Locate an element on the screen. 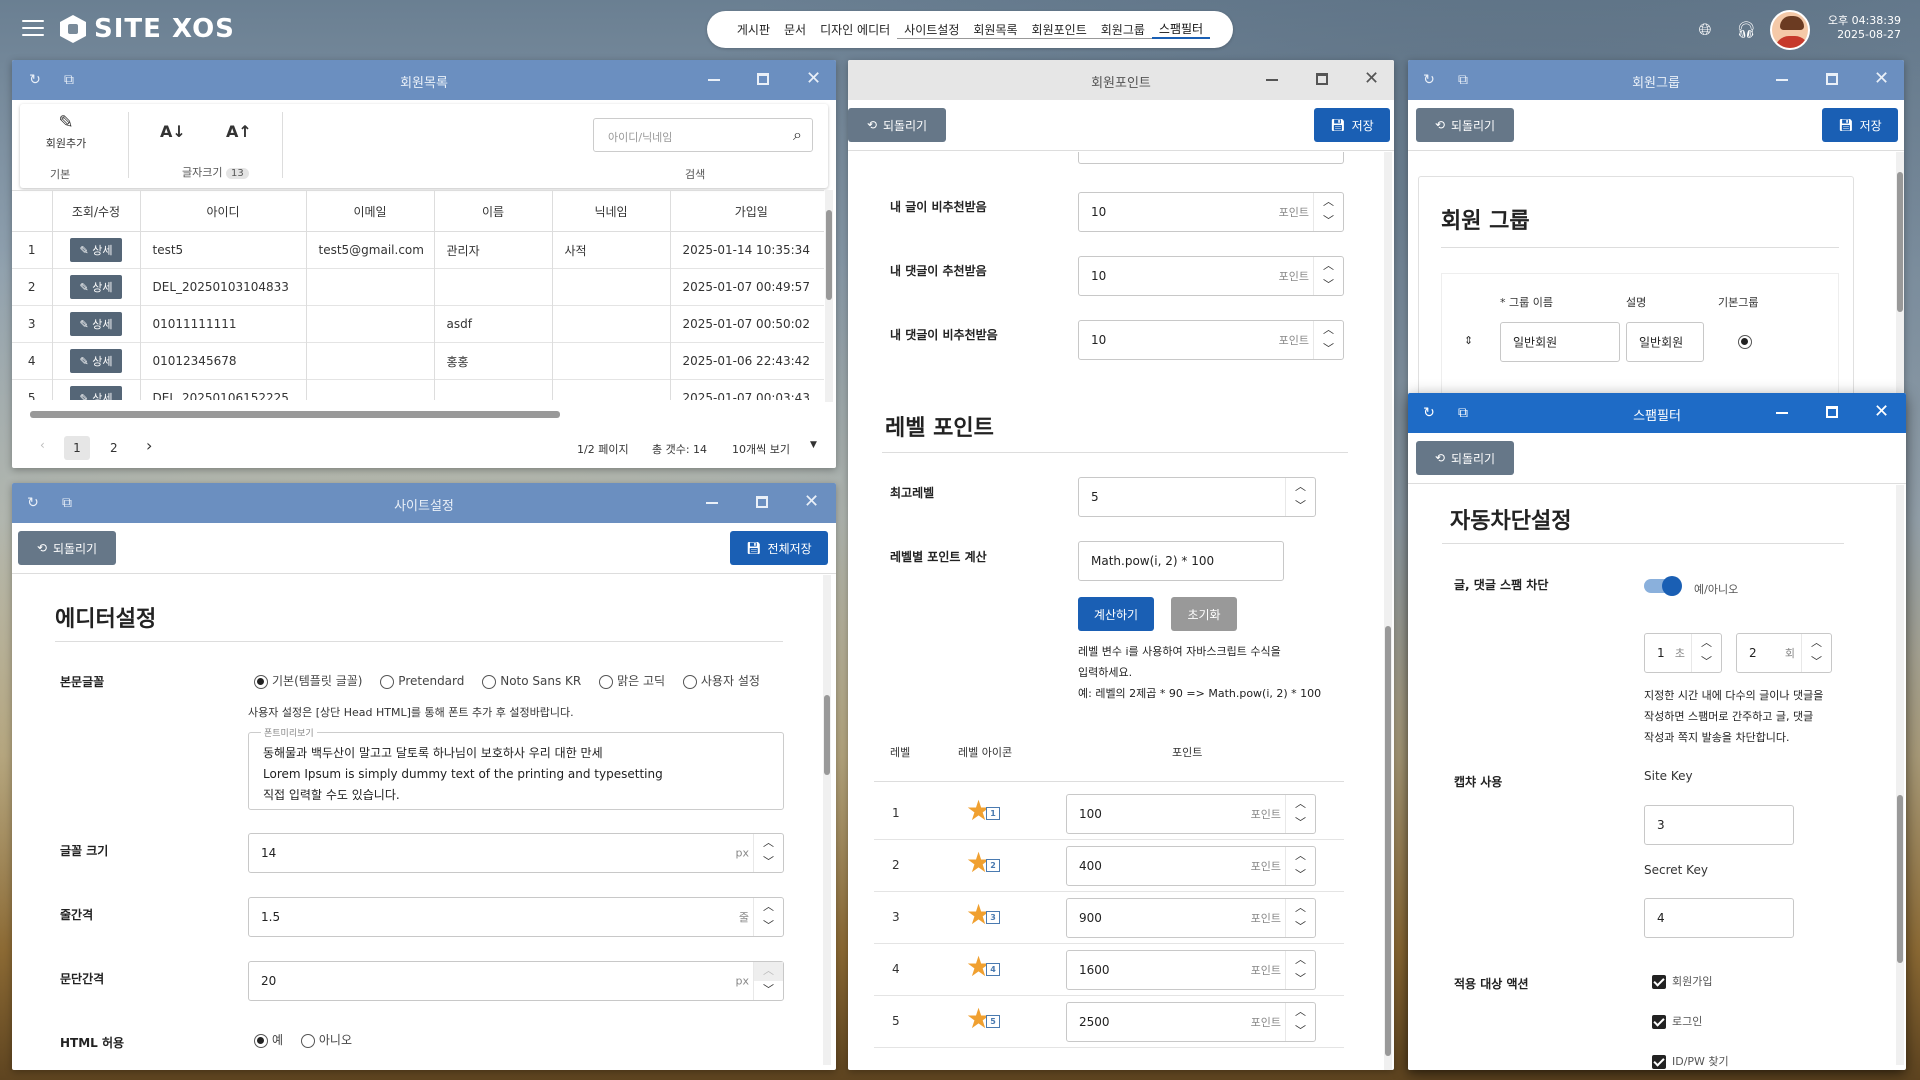 The width and height of the screenshot is (1920, 1080). site-logo: SITE XOS is located at coordinates (147, 29).